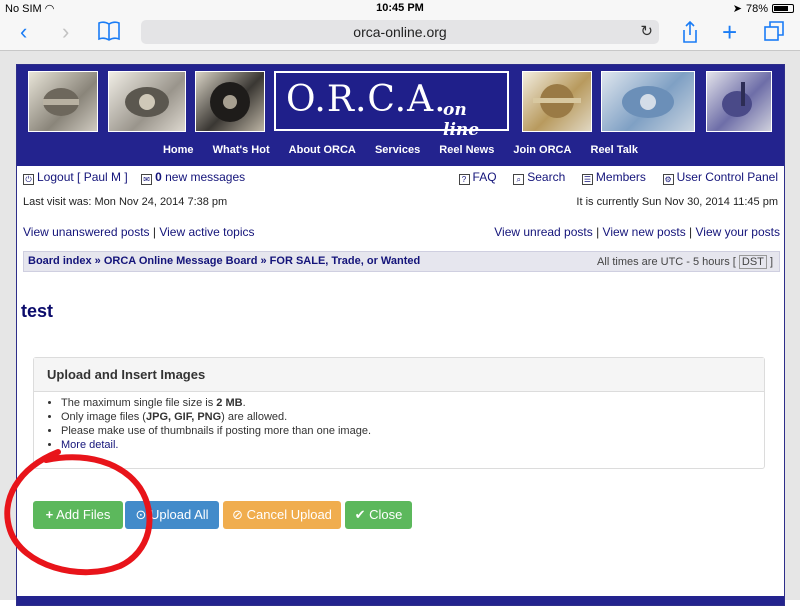  I want to click on logout-icon: ⏻, so click(28, 179).